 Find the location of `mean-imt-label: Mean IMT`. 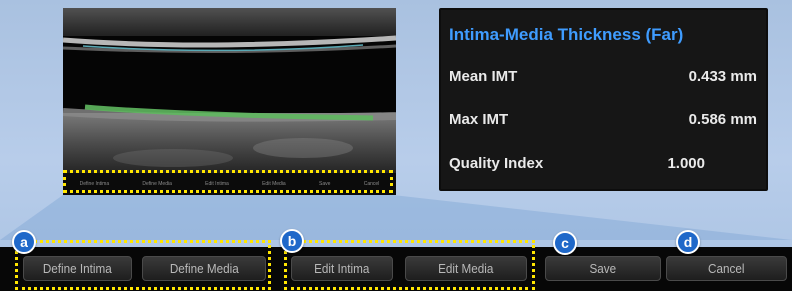

mean-imt-label: Mean IMT is located at coordinates (483, 76).